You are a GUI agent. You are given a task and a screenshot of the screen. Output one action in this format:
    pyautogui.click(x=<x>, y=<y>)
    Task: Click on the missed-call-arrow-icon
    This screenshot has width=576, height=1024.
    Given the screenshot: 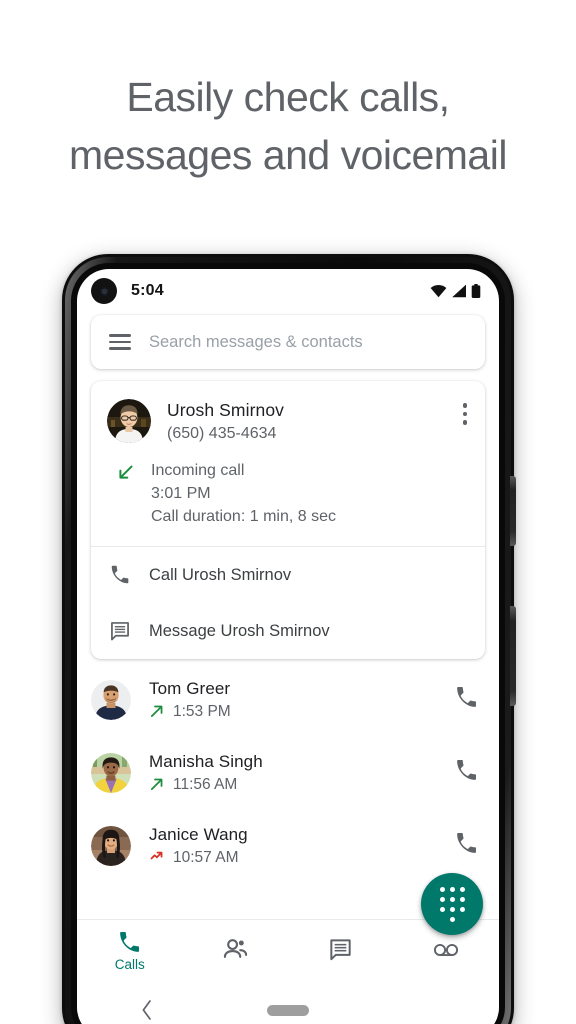 What is the action you would take?
    pyautogui.click(x=156, y=855)
    